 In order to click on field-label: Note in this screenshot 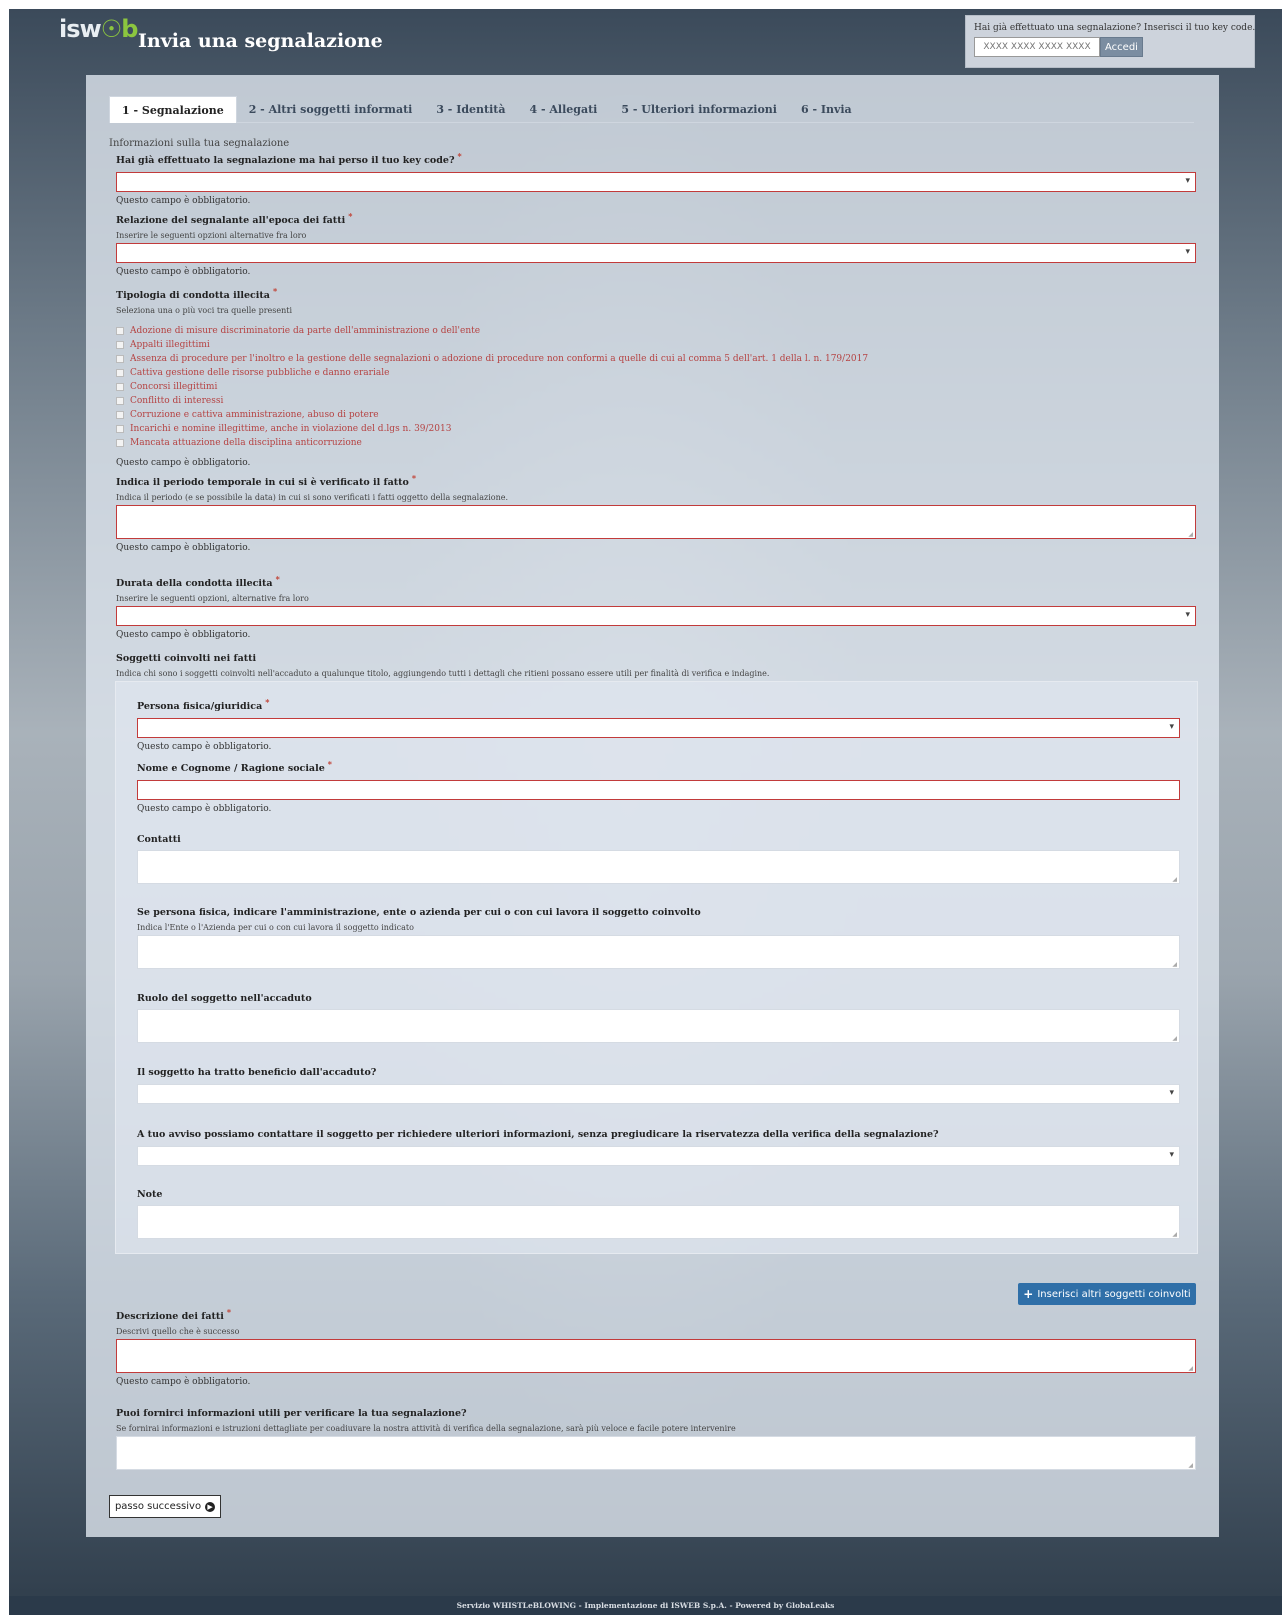, I will do `click(150, 1194)`.